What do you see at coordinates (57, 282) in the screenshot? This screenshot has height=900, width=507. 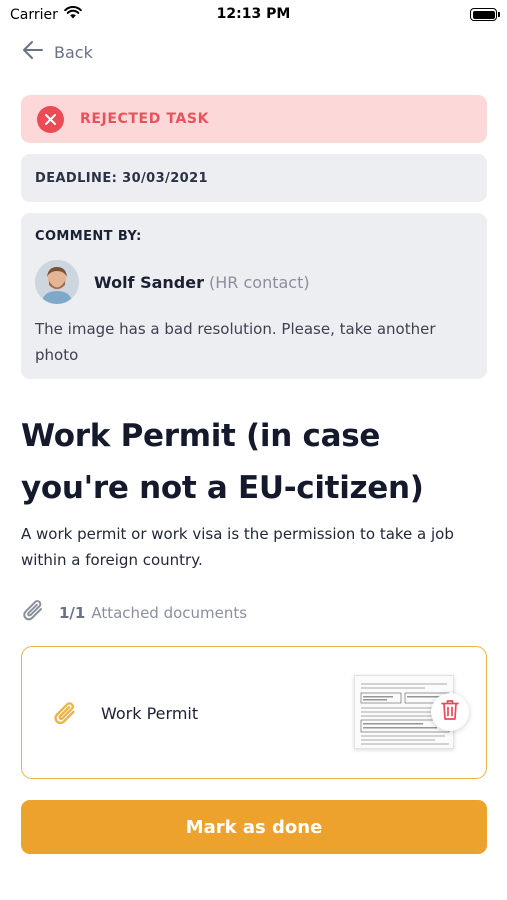 I see `avatar` at bounding box center [57, 282].